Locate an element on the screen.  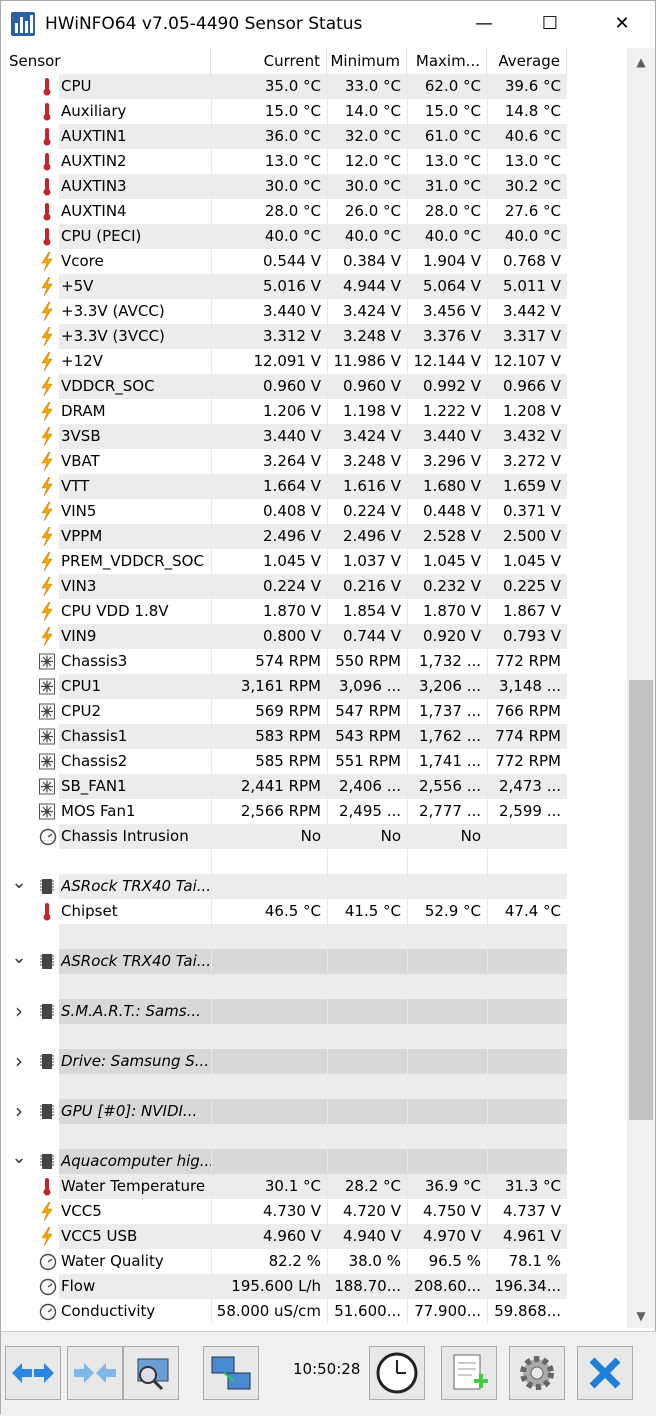
sensor-name: VTT is located at coordinates (75, 486).